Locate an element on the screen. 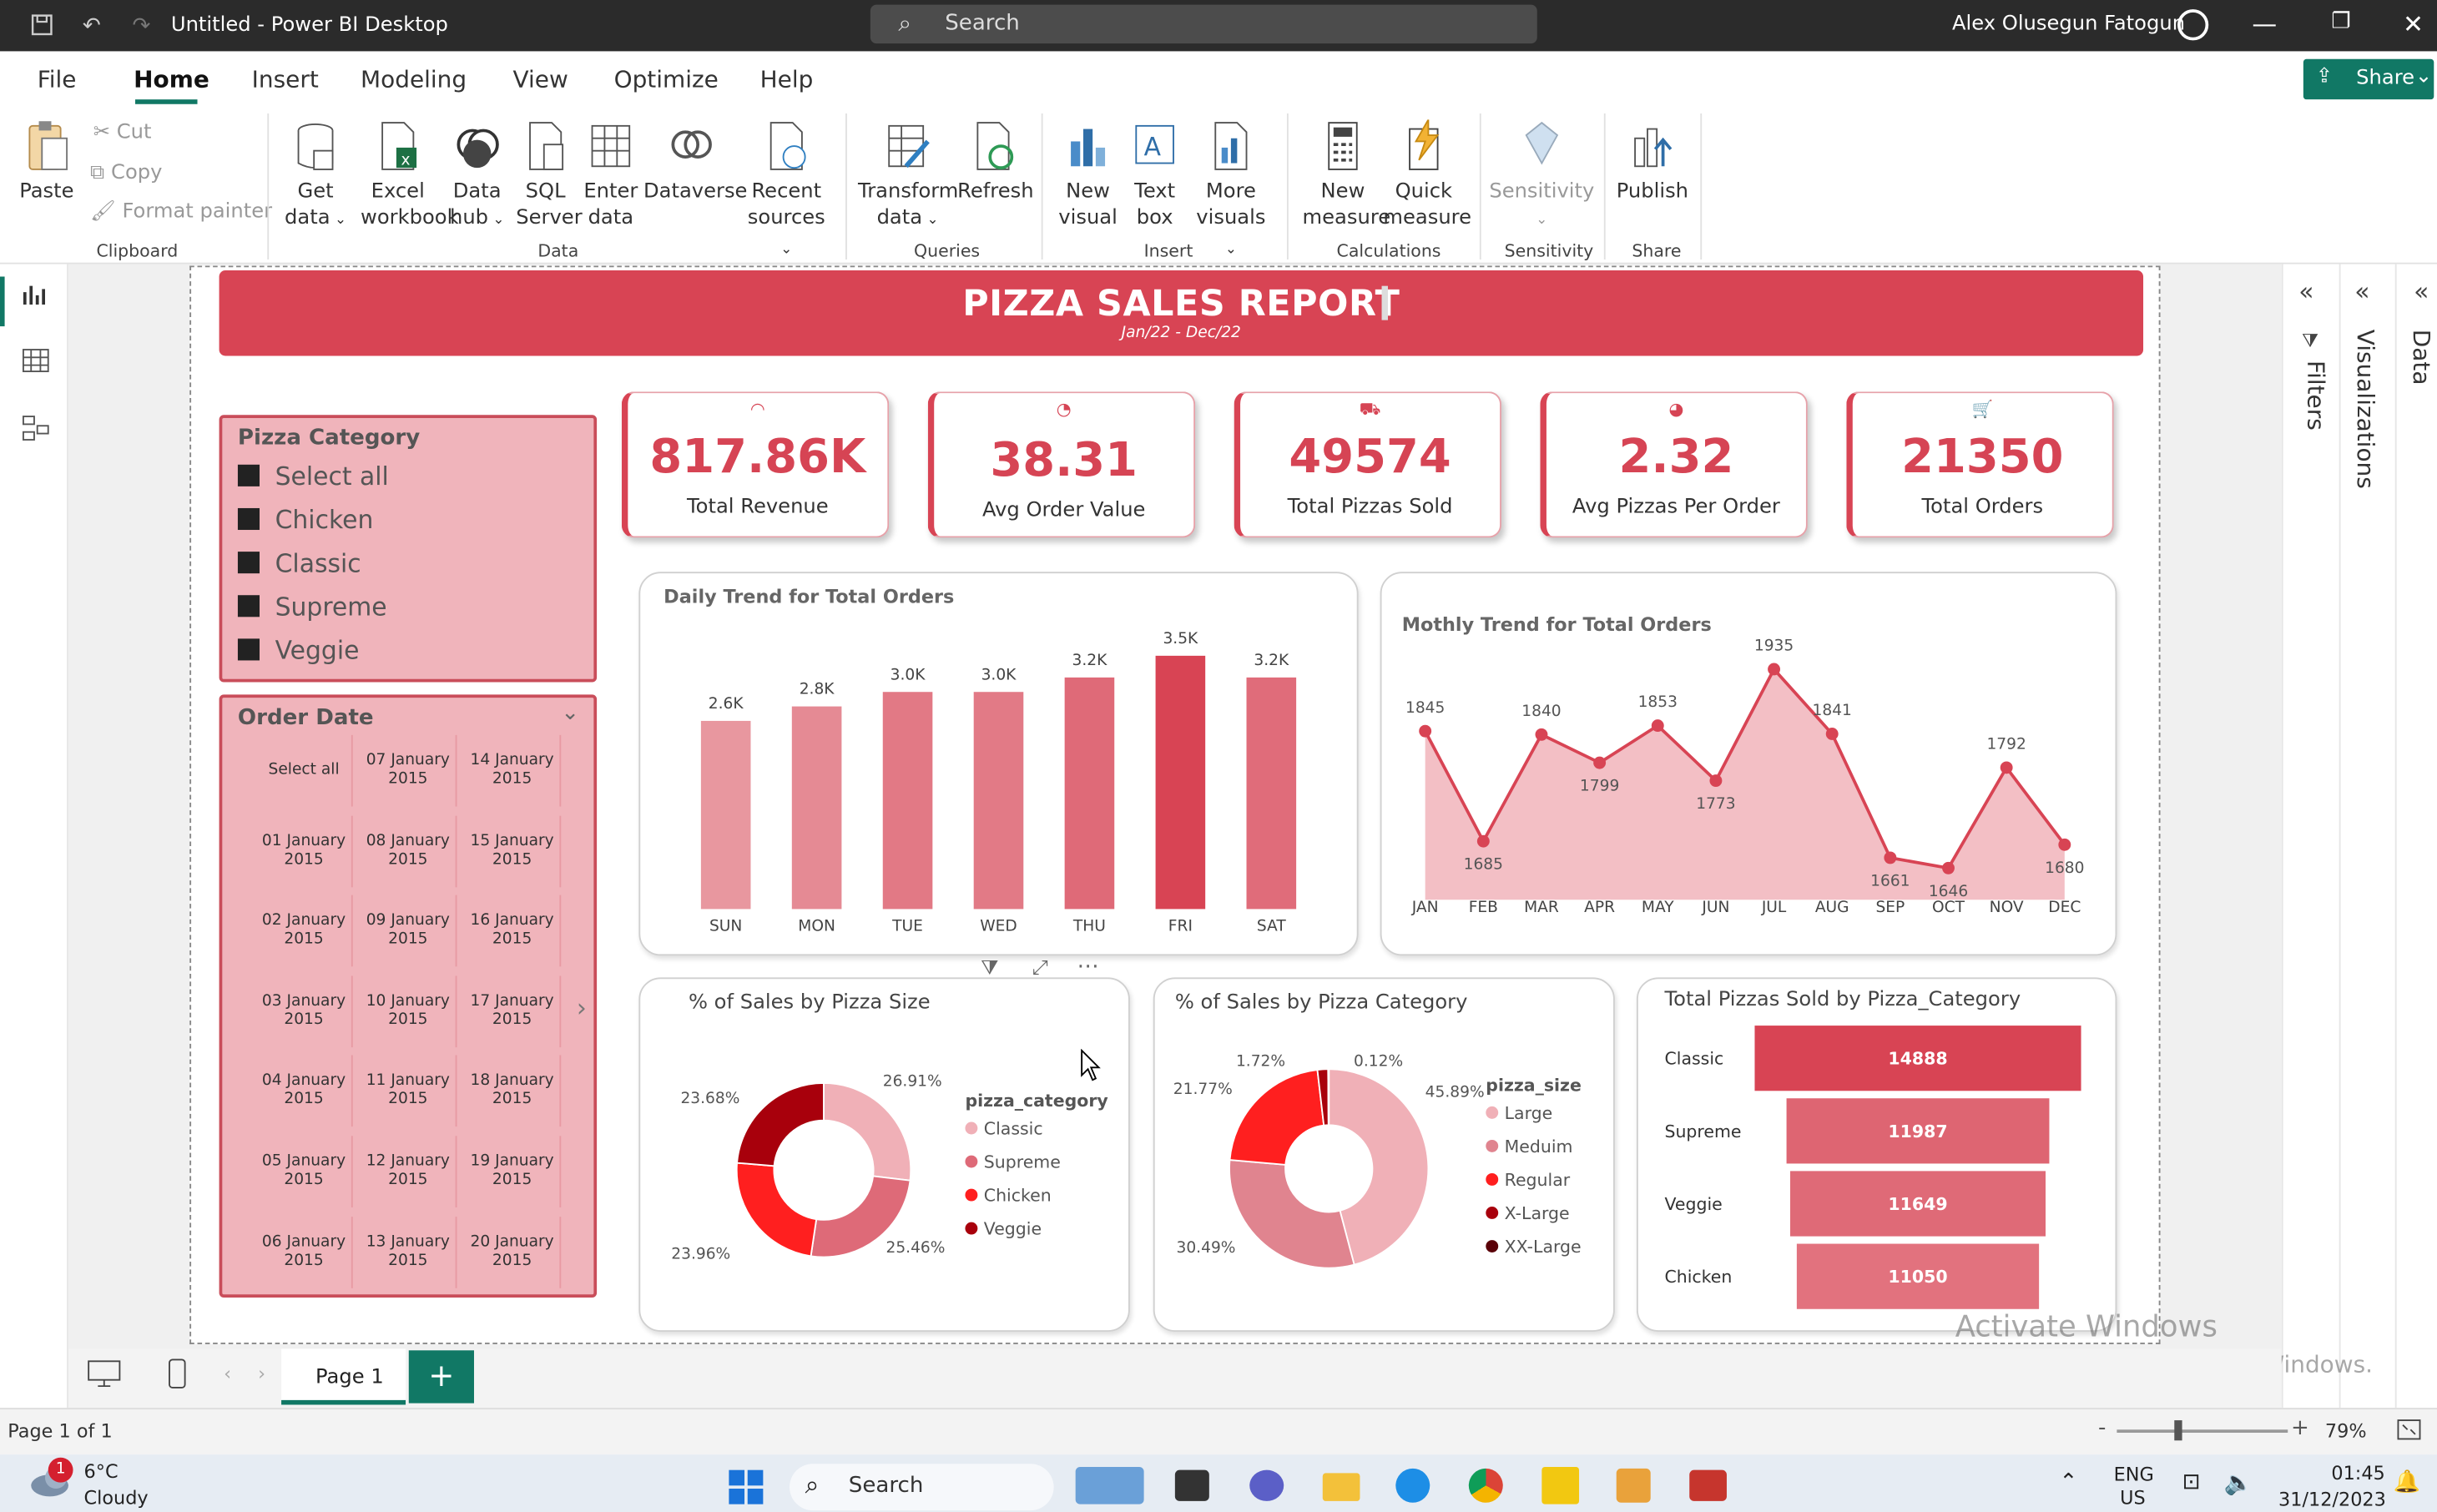 This screenshot has height=1512, width=2437. filters-pane-tab: Filters is located at coordinates (2316, 395).